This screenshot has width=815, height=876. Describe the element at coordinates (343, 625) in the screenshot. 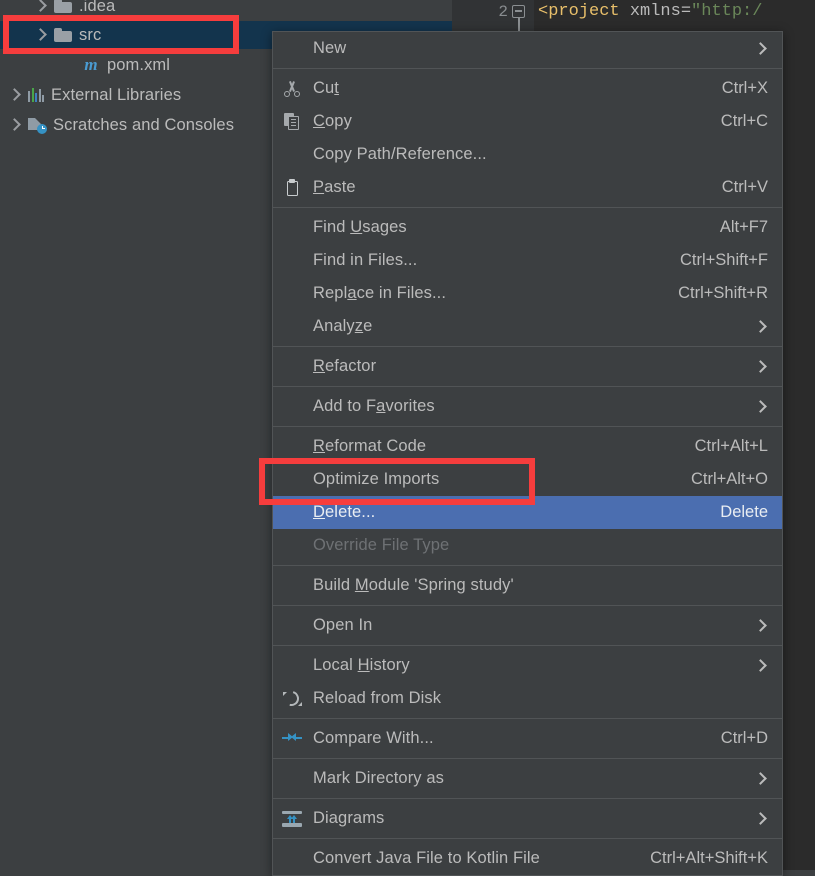

I see `menu-item-label: Open In` at that location.